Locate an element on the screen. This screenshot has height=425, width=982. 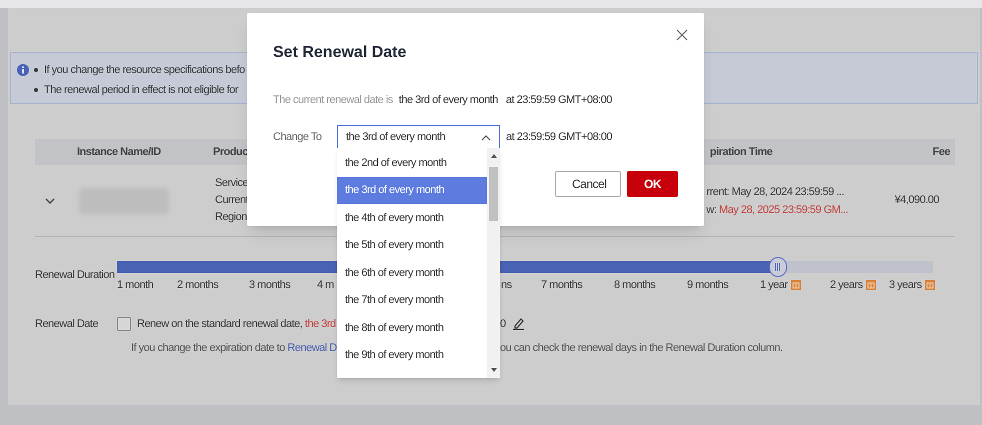
table-cell-text: Region: is located at coordinates (232, 217).